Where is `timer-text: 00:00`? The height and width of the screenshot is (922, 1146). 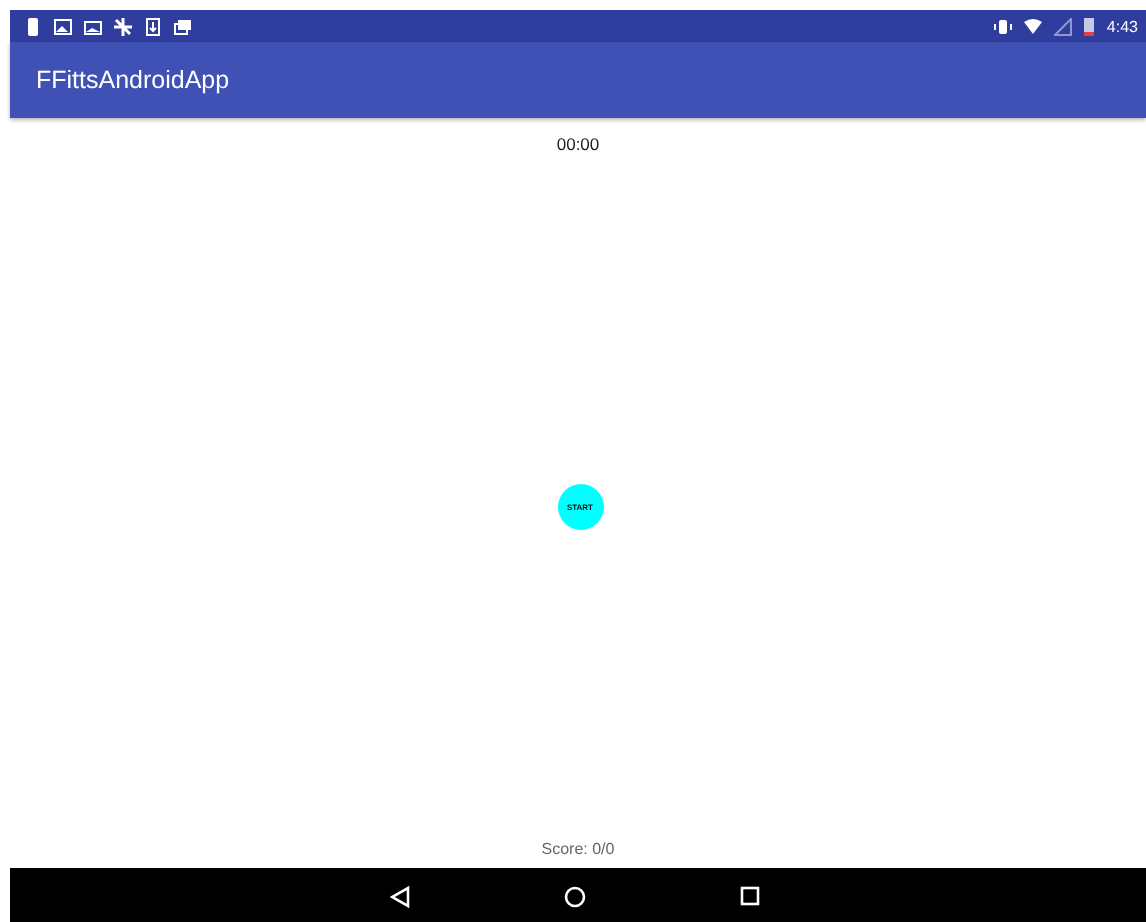 timer-text: 00:00 is located at coordinates (578, 144).